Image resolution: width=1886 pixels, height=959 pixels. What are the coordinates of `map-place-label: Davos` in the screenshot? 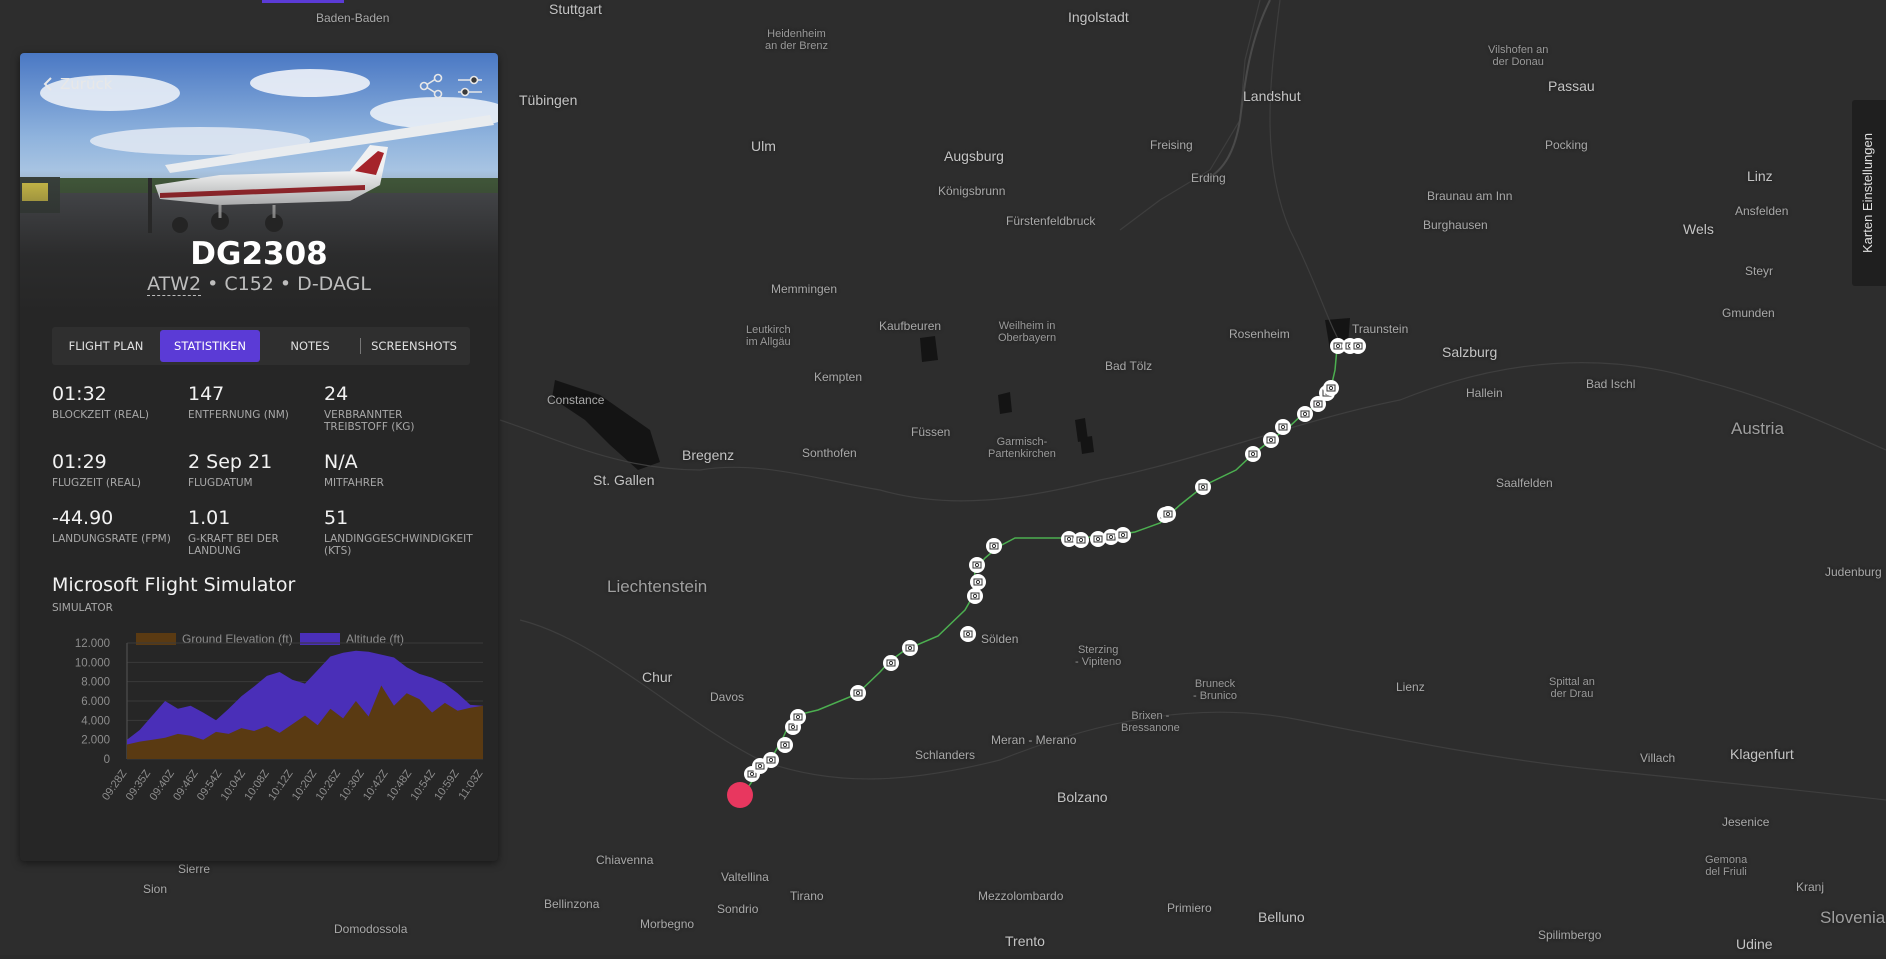 It's located at (727, 697).